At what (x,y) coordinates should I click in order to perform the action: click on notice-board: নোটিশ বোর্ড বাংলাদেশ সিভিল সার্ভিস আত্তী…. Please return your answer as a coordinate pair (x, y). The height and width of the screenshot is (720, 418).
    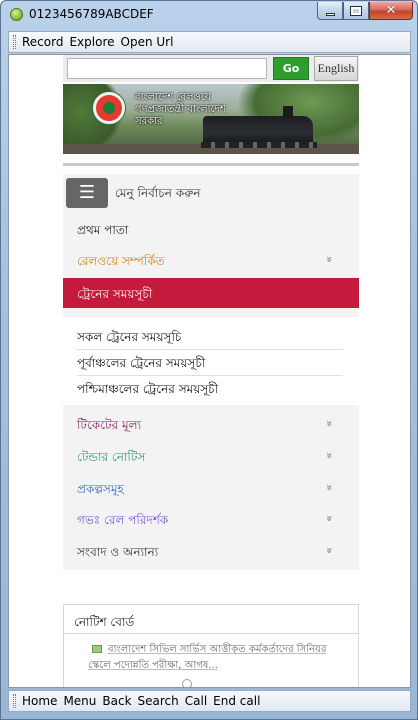
    Looking at the image, I should click on (211, 645).